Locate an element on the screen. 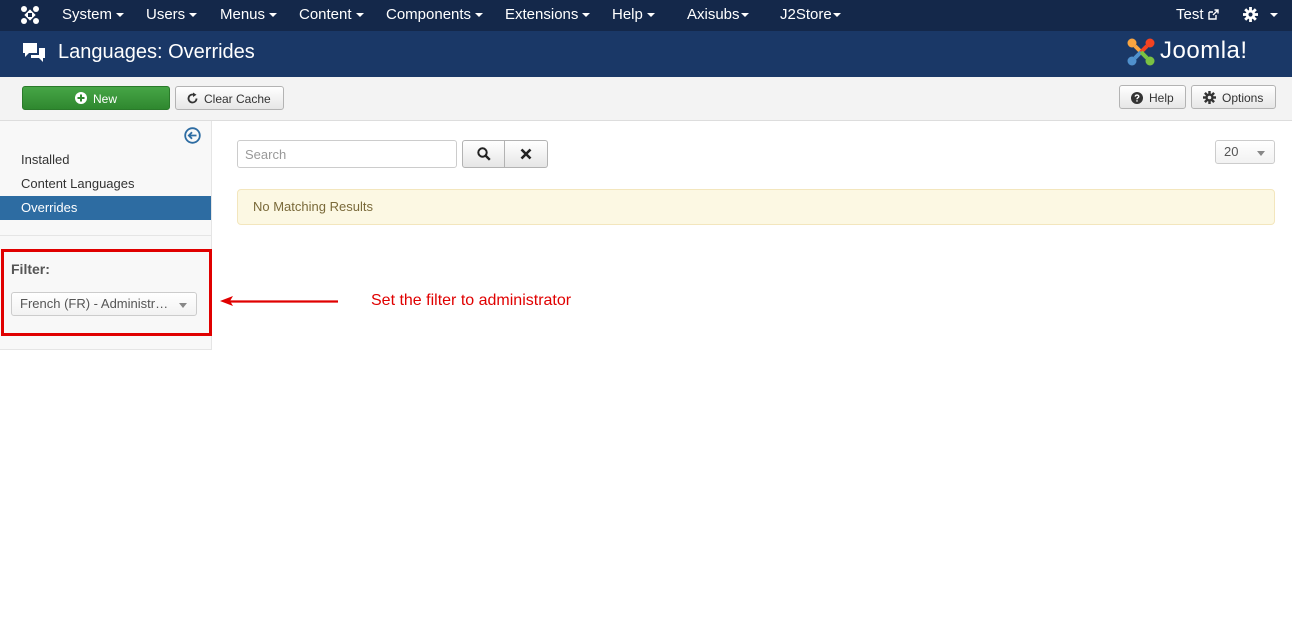 The image size is (1292, 625). list-limit-value: 20 is located at coordinates (1231, 151).